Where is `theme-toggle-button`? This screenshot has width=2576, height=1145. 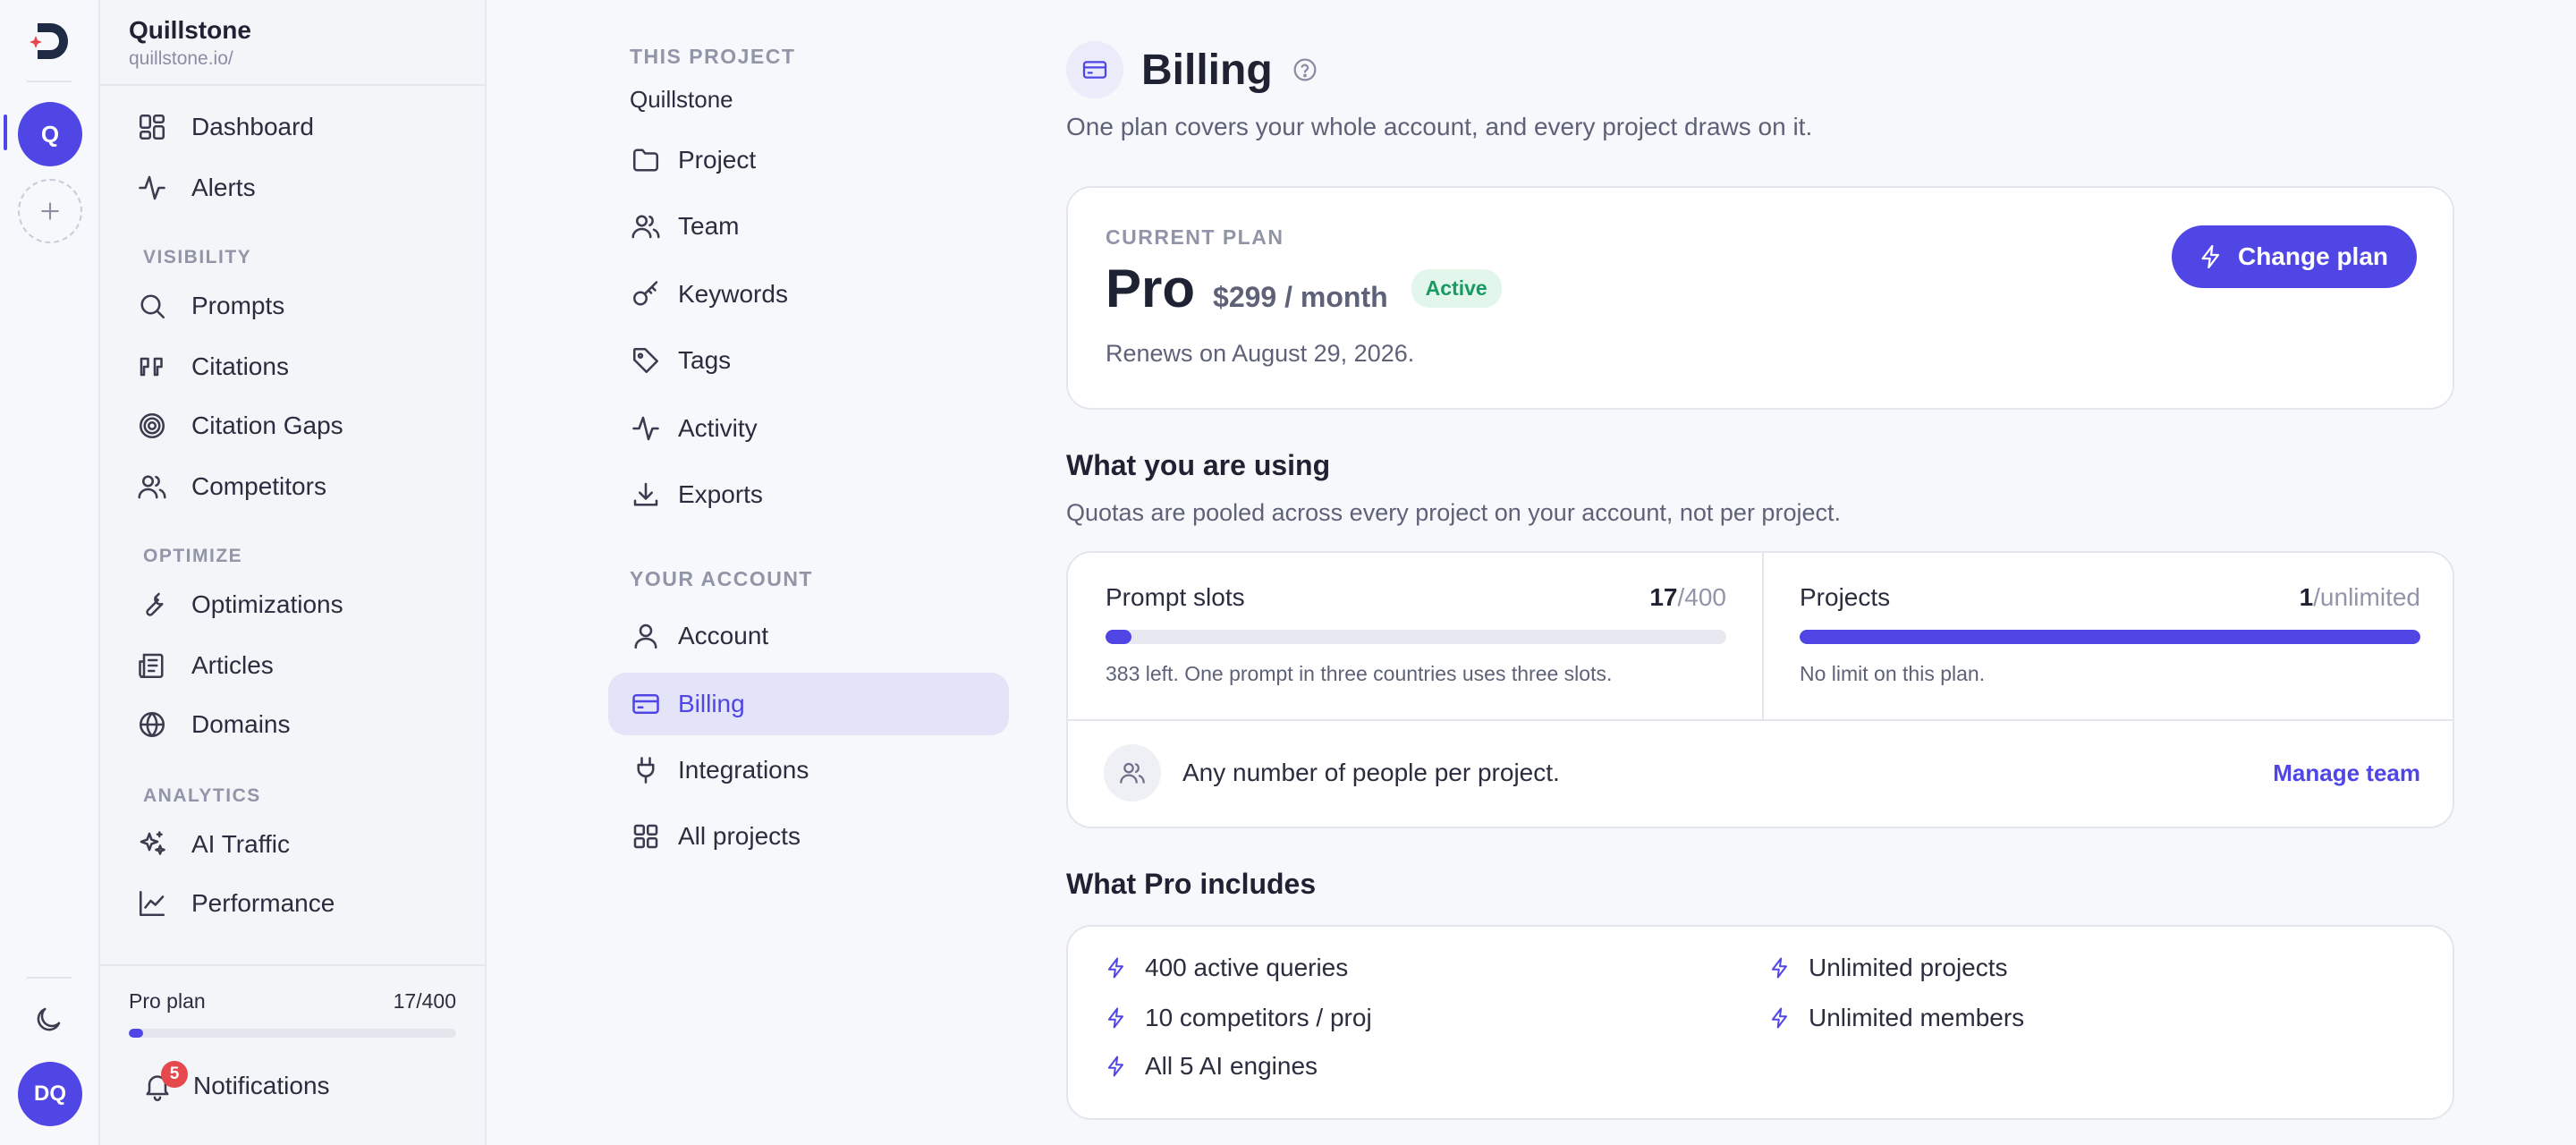 theme-toggle-button is located at coordinates (48, 1020).